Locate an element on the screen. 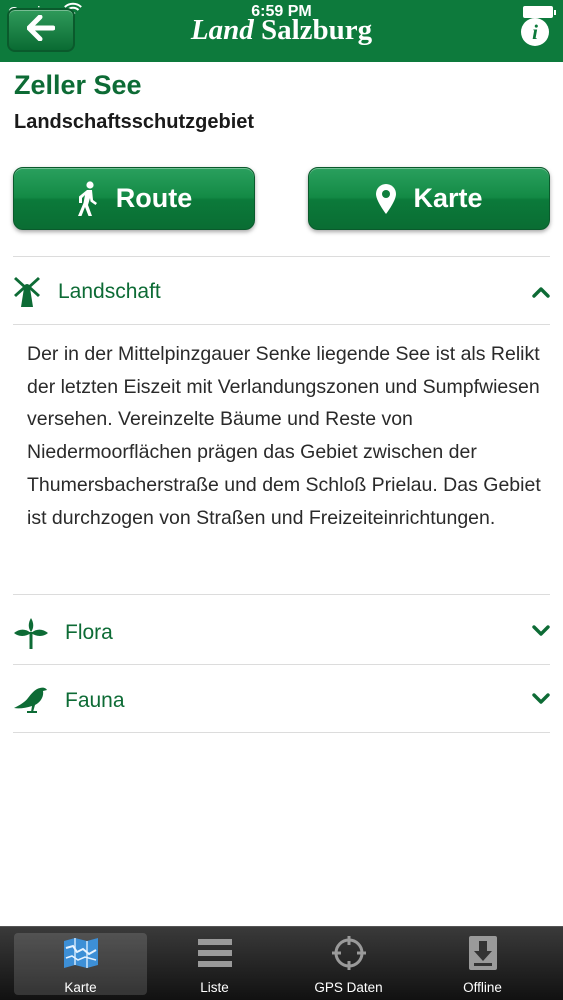  tab-gps-daten: GPS Daten is located at coordinates (348, 964).